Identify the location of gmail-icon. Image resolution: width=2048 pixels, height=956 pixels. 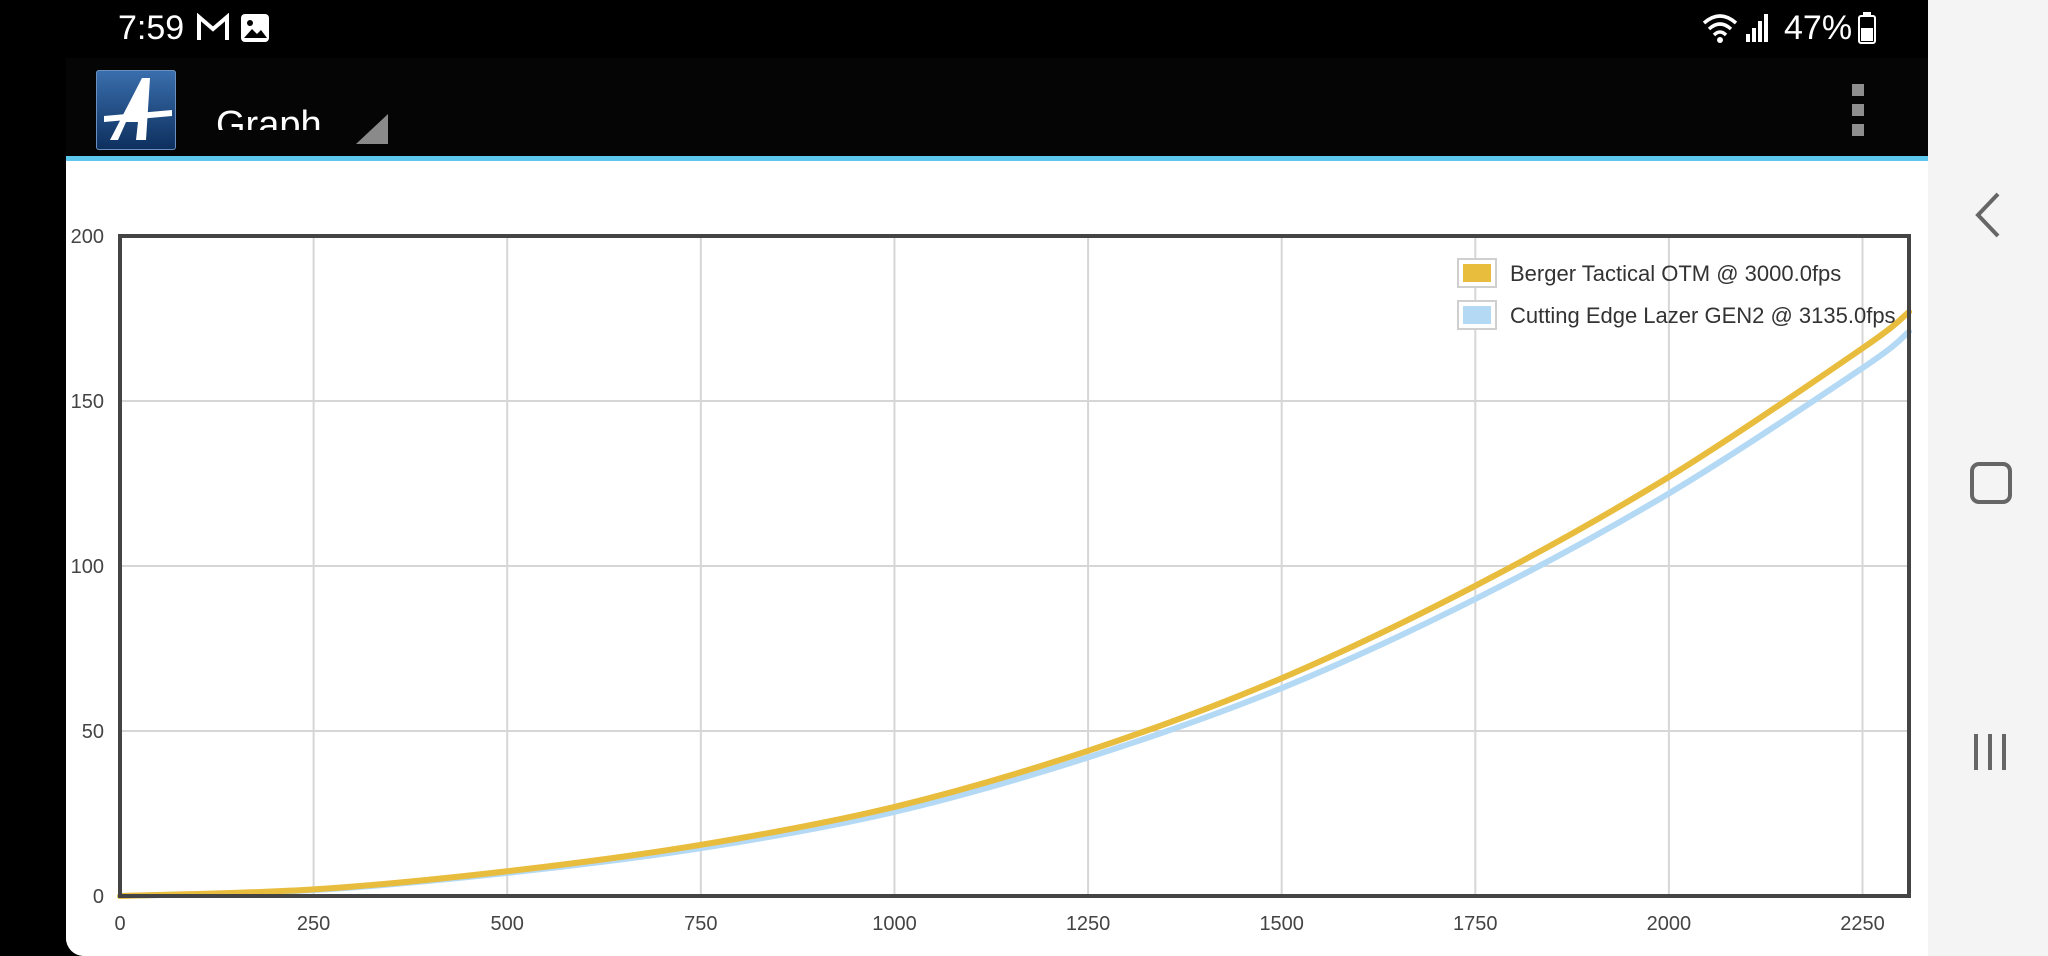
(213, 26).